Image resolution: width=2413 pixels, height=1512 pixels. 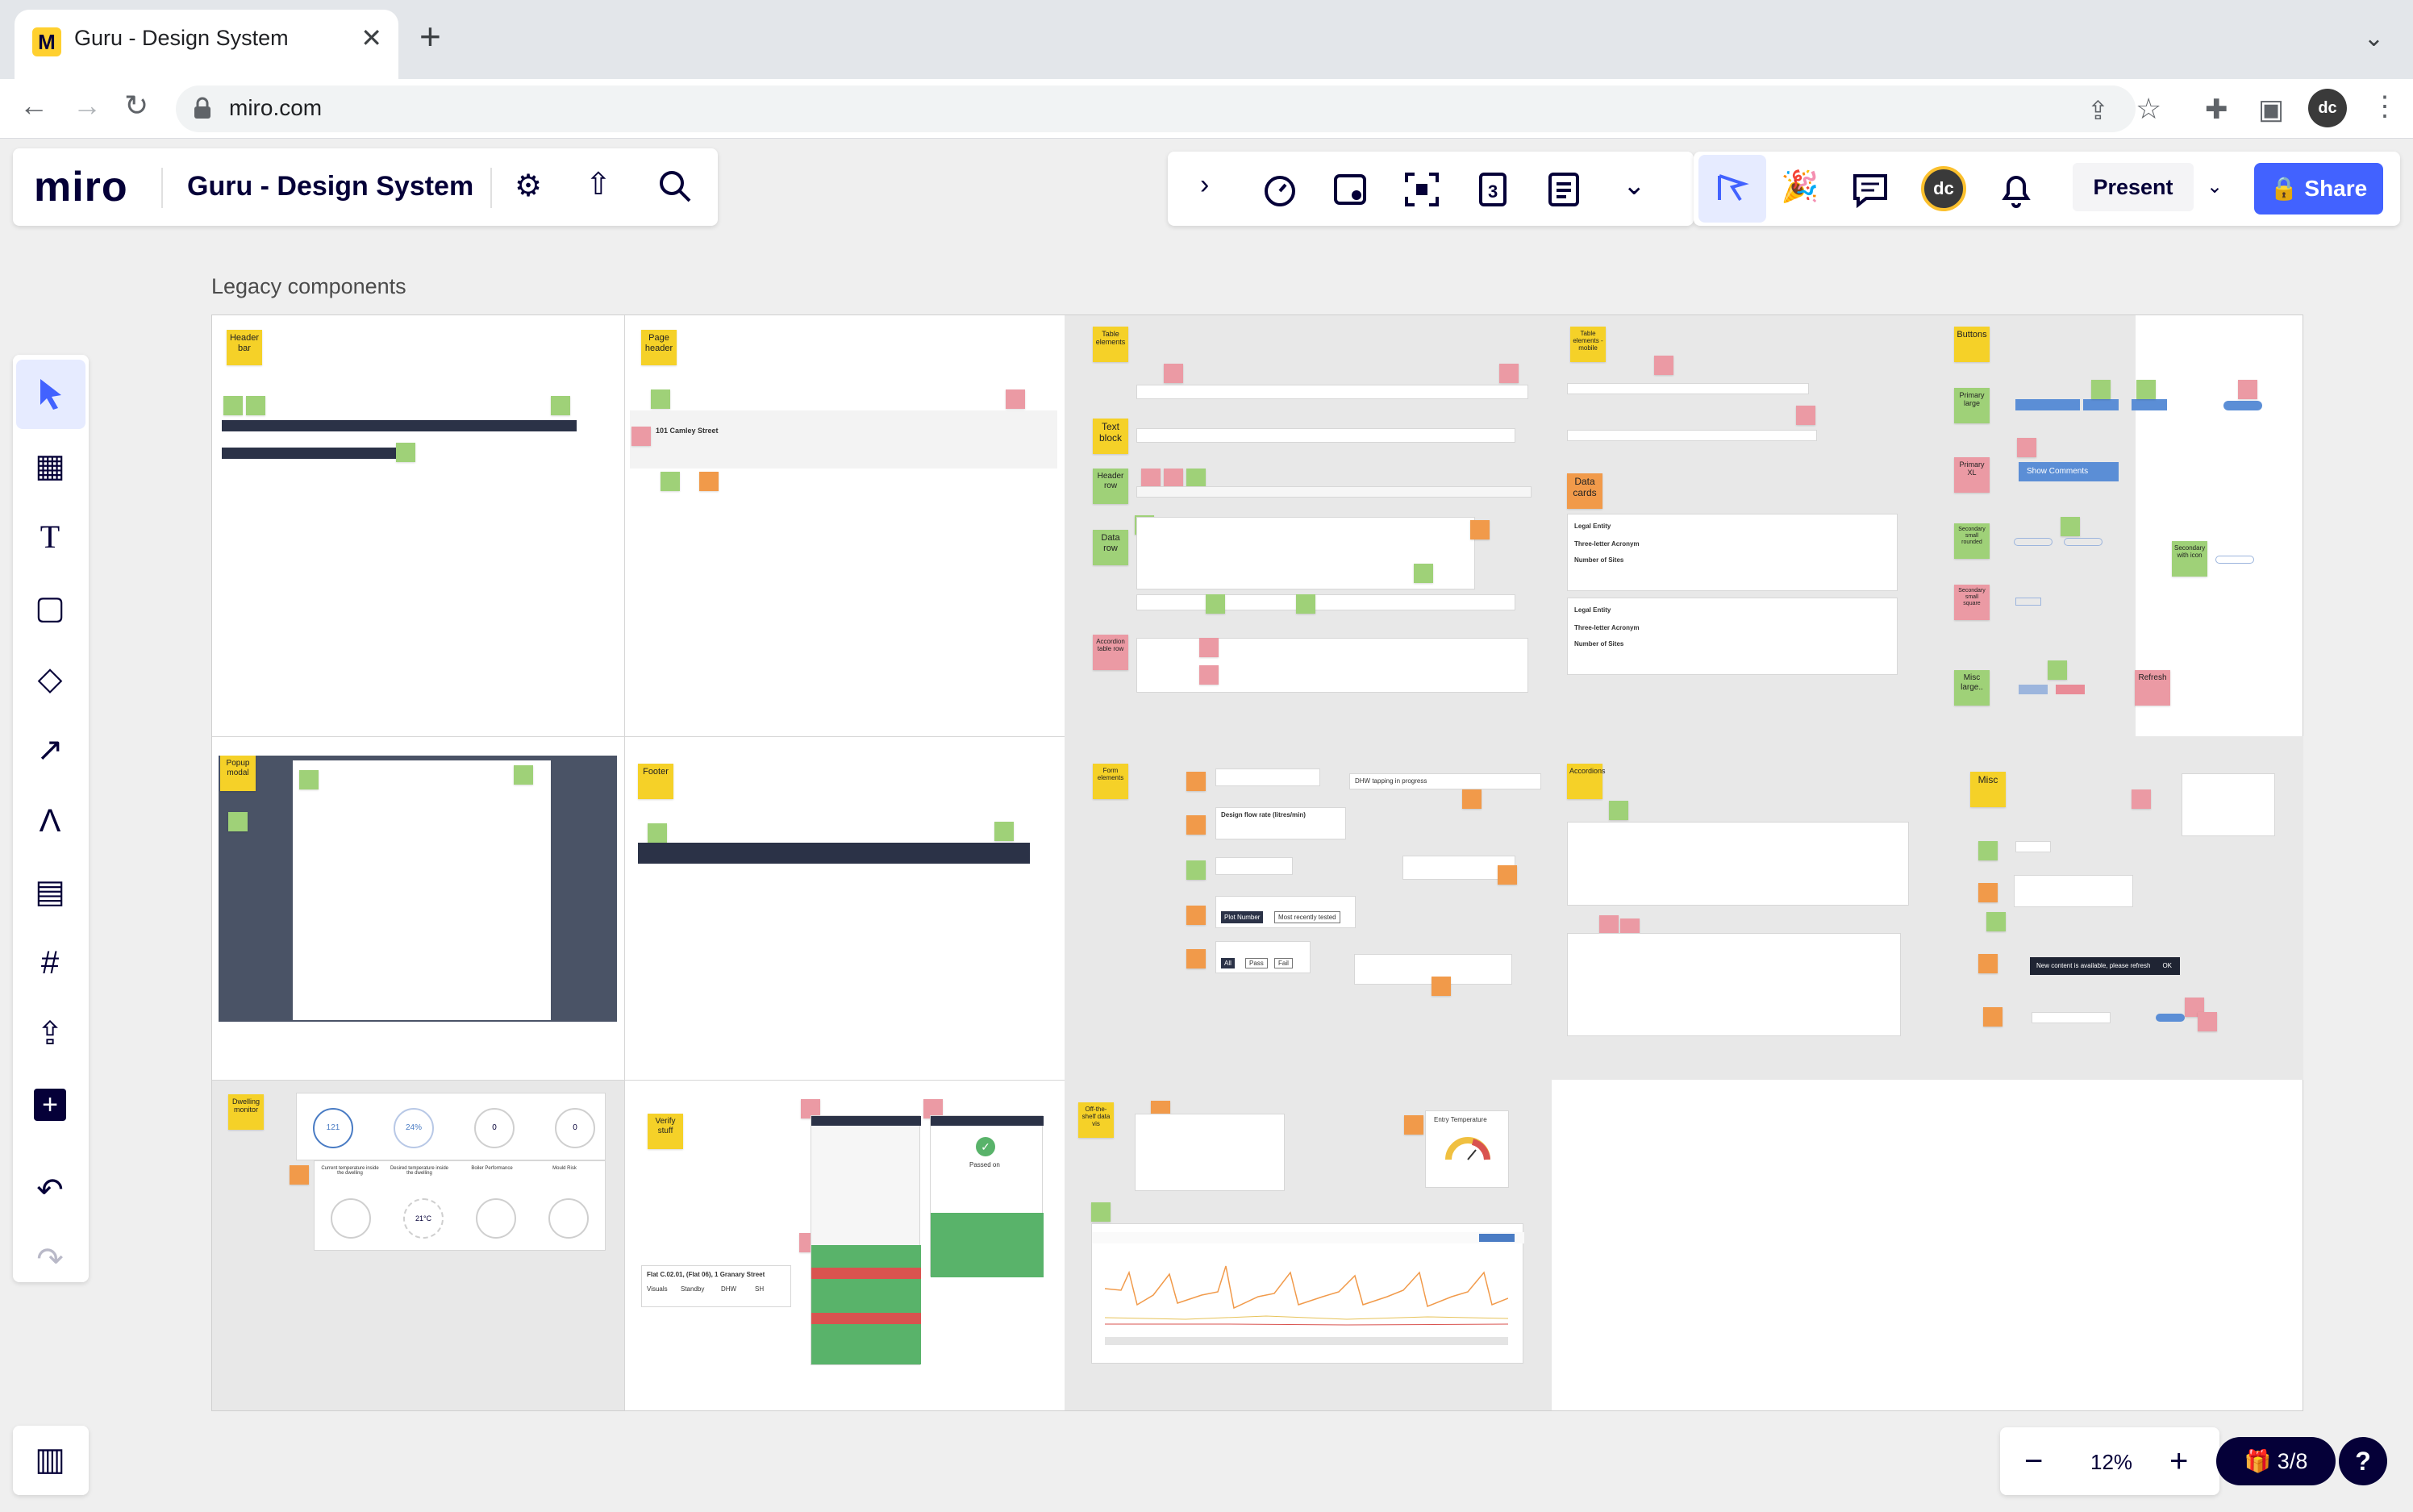 What do you see at coordinates (2374, 38) in the screenshot?
I see `tab-search-chevron-icon: ⌄` at bounding box center [2374, 38].